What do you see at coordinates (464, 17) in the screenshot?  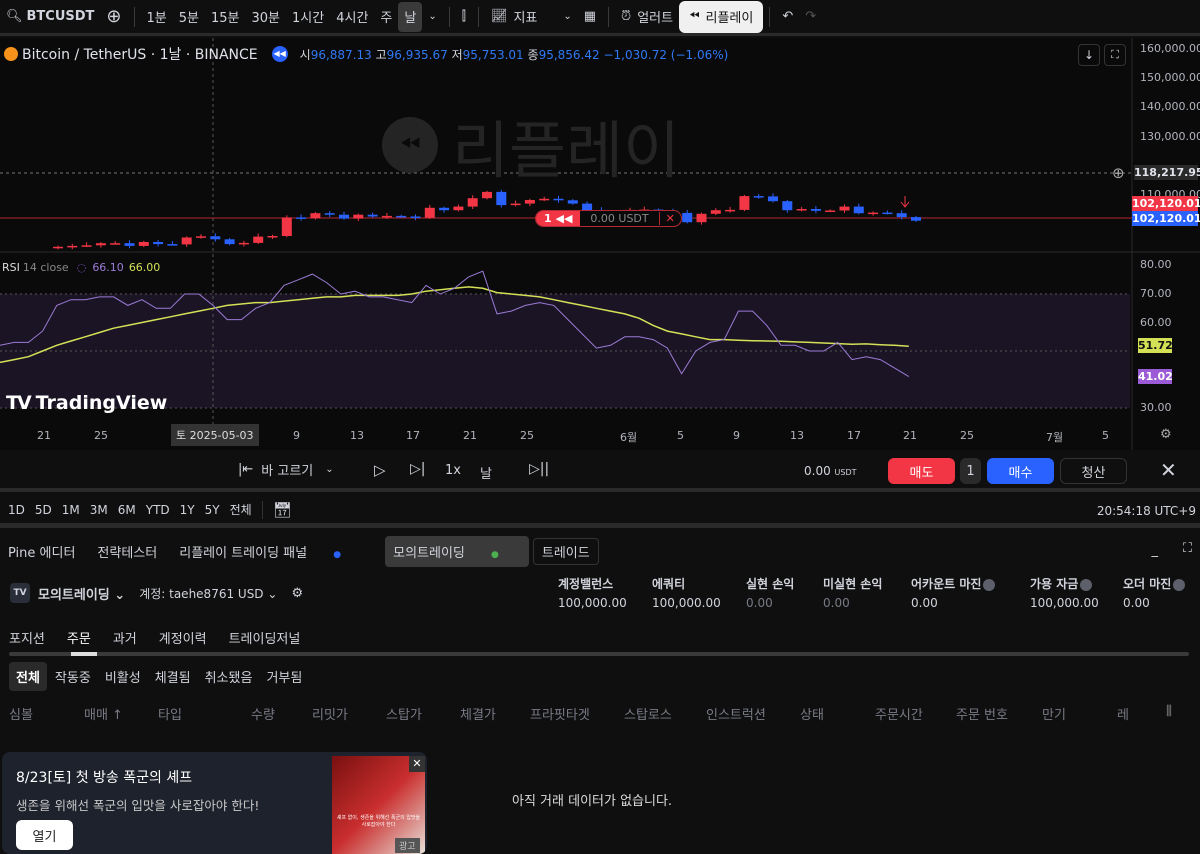 I see `candle-type-icon: ⫿` at bounding box center [464, 17].